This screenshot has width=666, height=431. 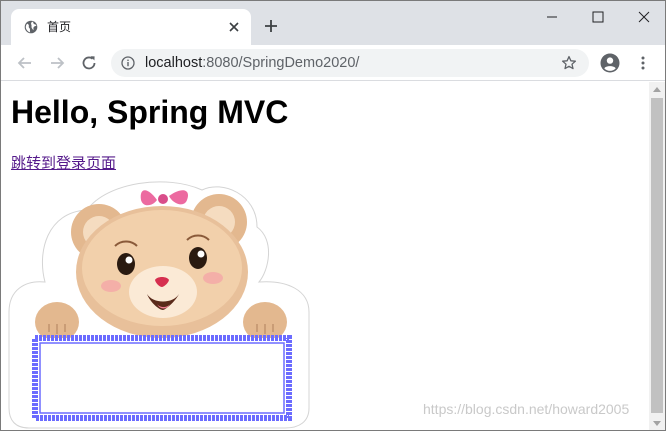 I want to click on close-window-button, so click(x=643, y=17).